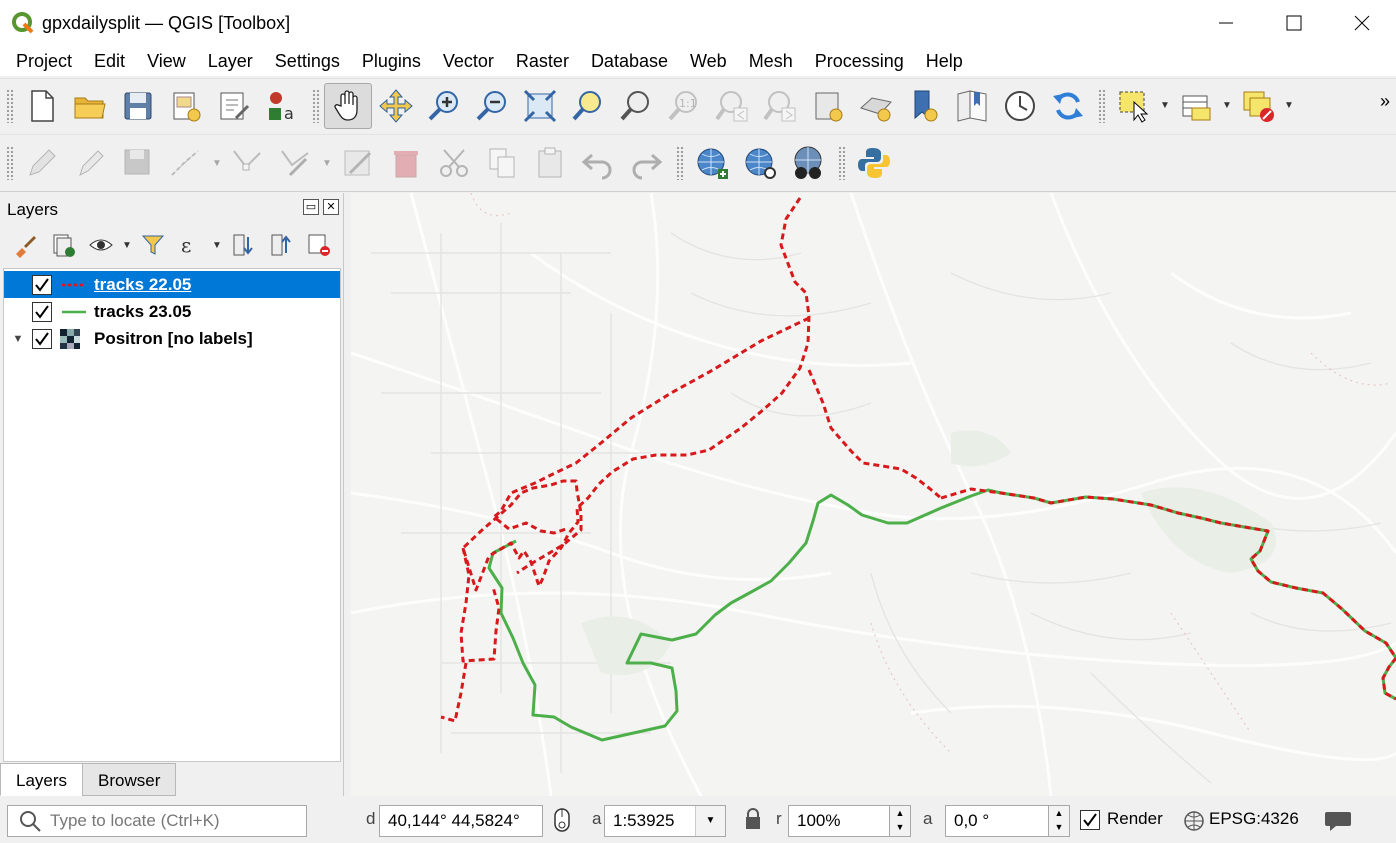  What do you see at coordinates (502, 163) in the screenshot?
I see `copy-features-button` at bounding box center [502, 163].